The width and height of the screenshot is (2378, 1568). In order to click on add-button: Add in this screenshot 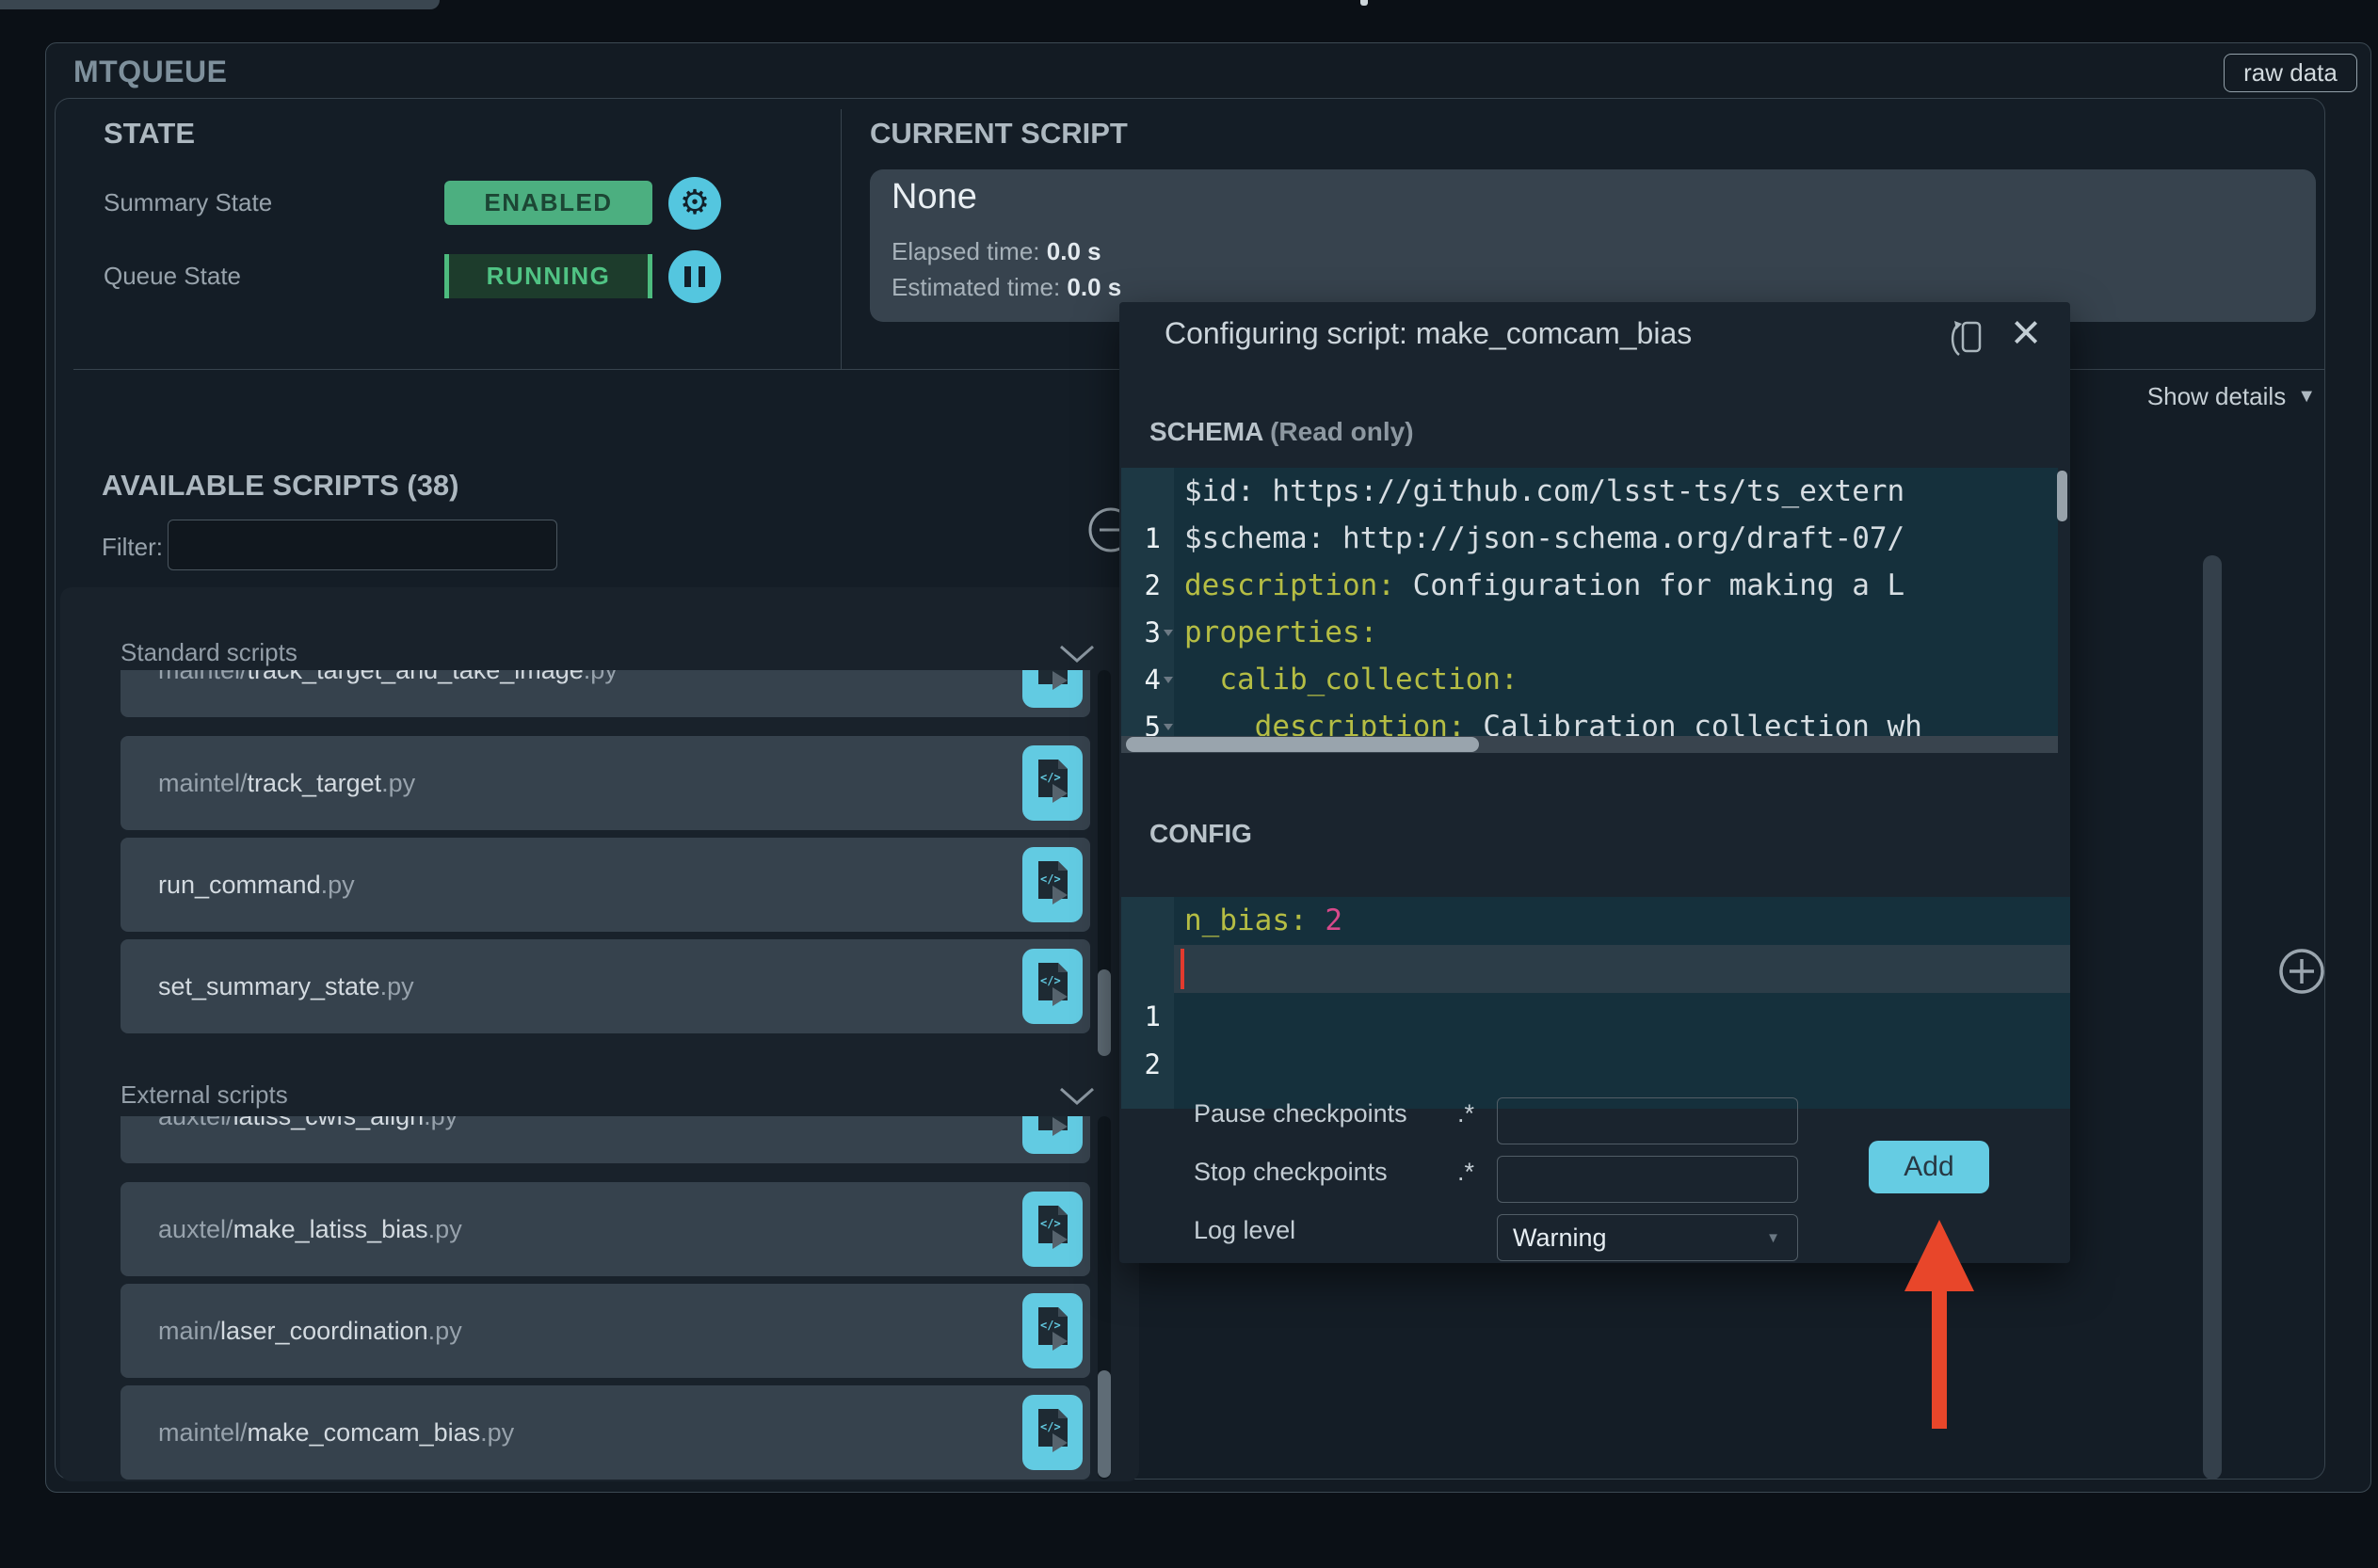, I will do `click(1929, 1167)`.